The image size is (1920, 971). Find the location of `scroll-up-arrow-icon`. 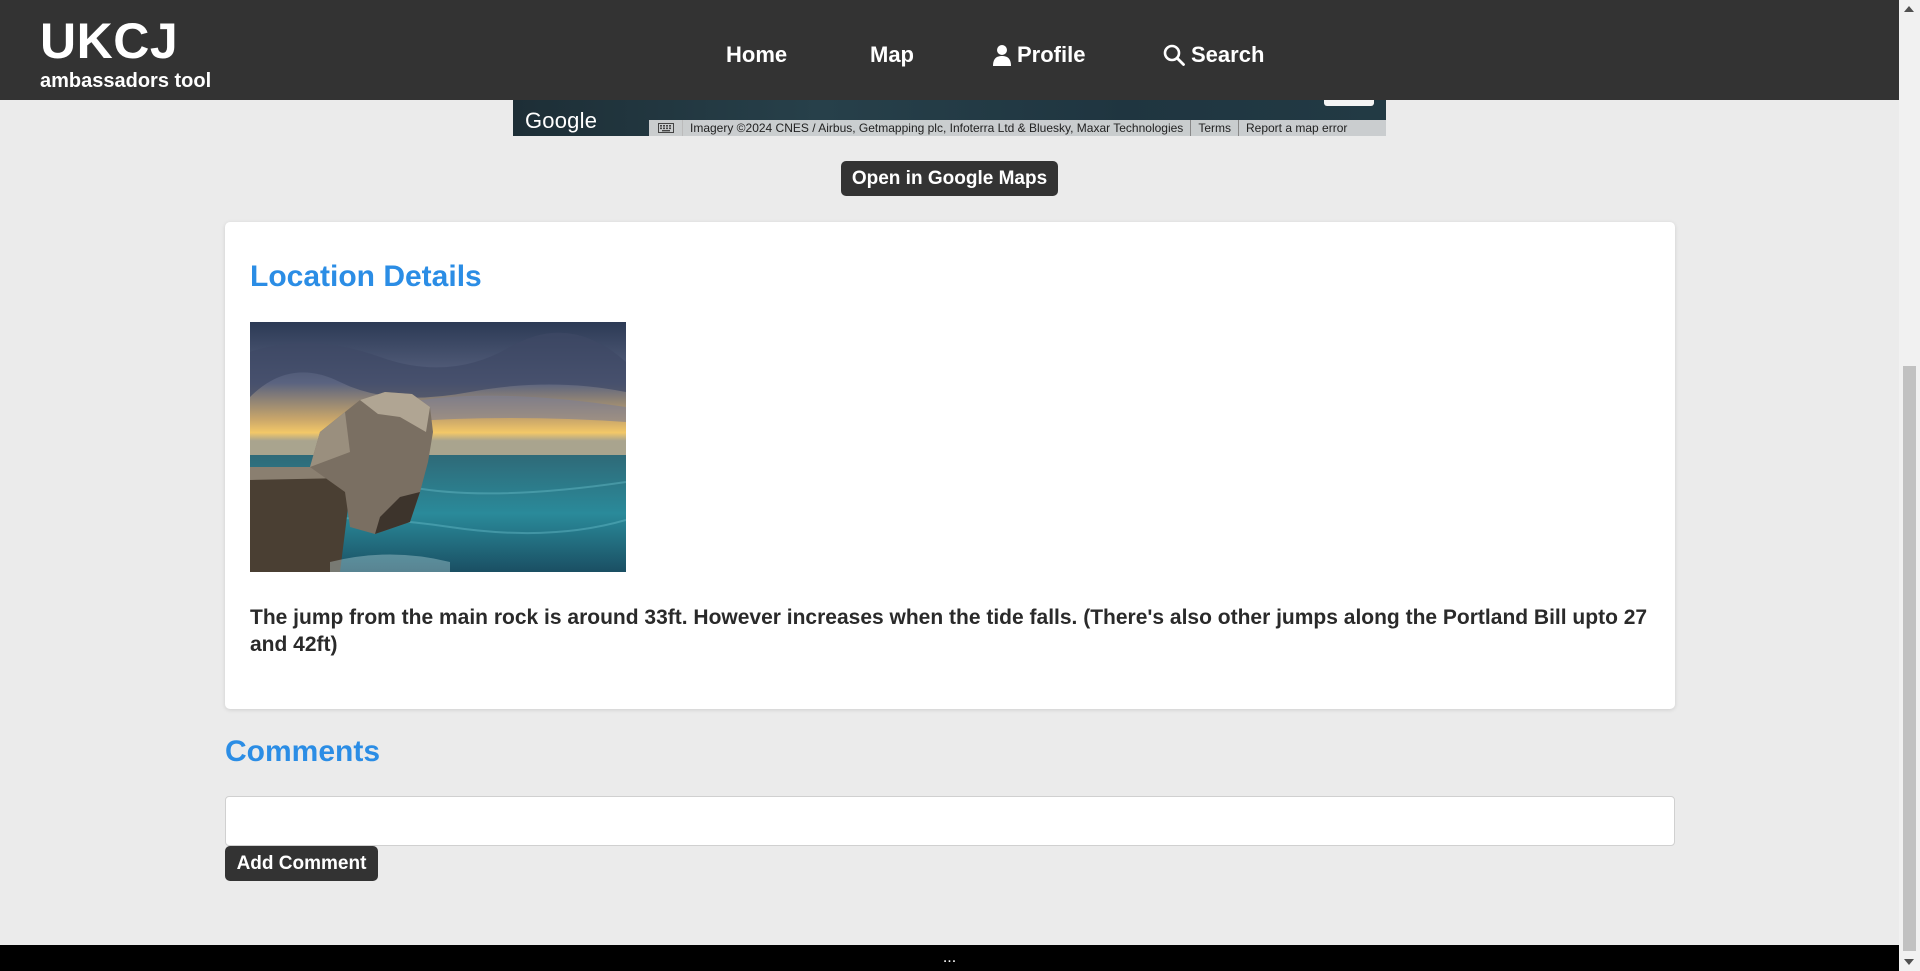

scroll-up-arrow-icon is located at coordinates (1909, 9).